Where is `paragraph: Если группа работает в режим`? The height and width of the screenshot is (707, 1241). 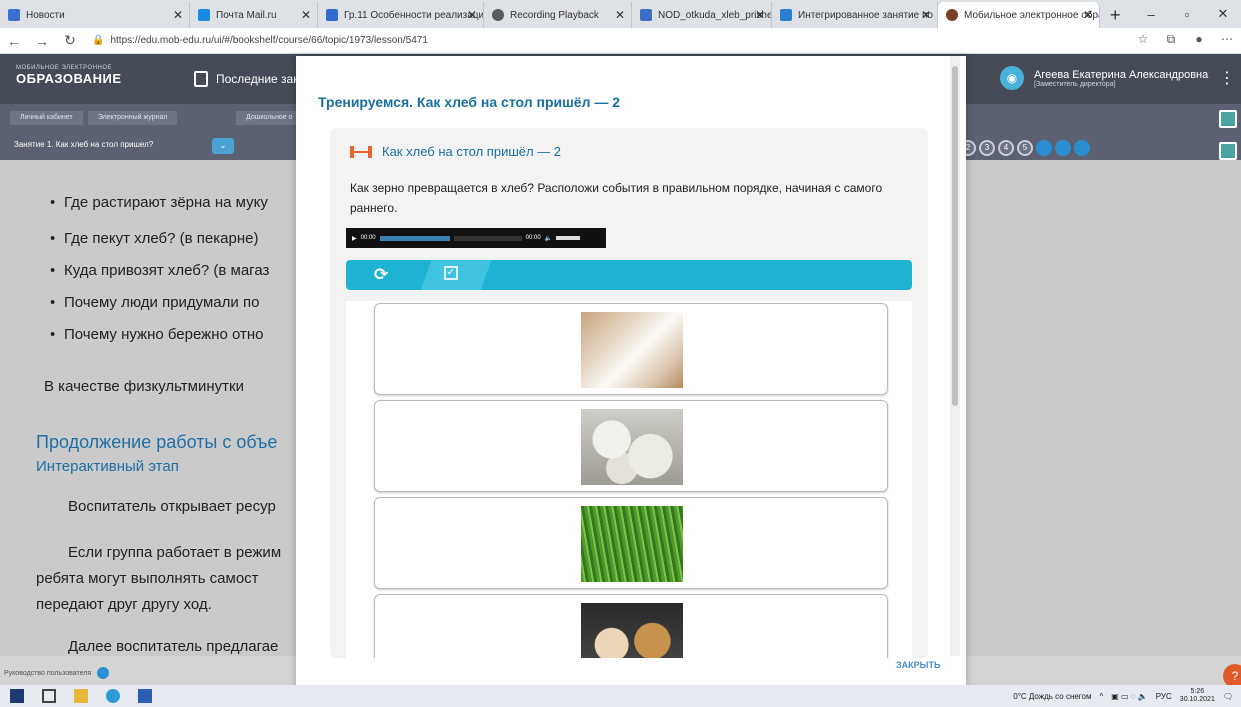 paragraph: Если группа работает в режим is located at coordinates (175, 552).